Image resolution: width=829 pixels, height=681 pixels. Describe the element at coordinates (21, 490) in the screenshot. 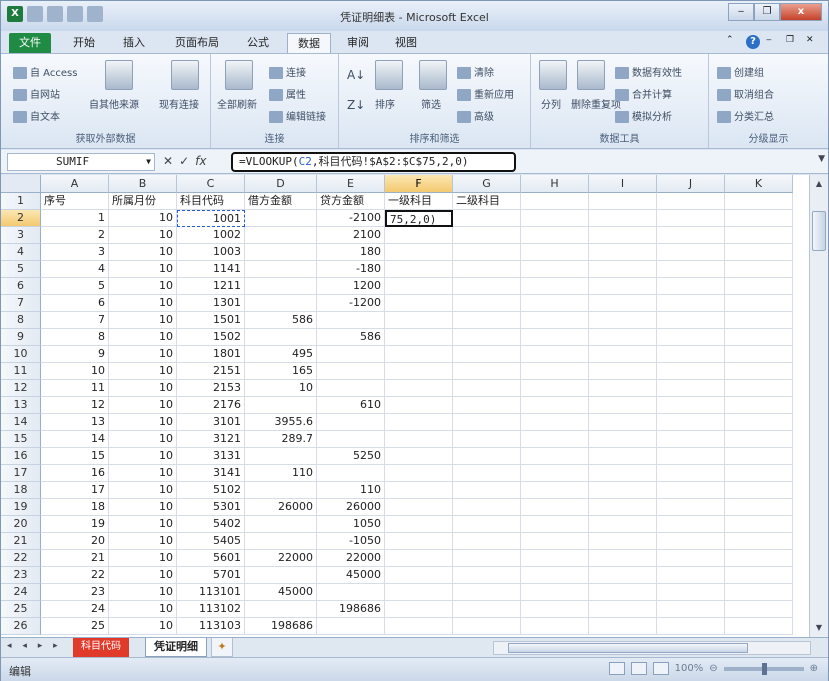

I see `row-header-18: 18` at that location.